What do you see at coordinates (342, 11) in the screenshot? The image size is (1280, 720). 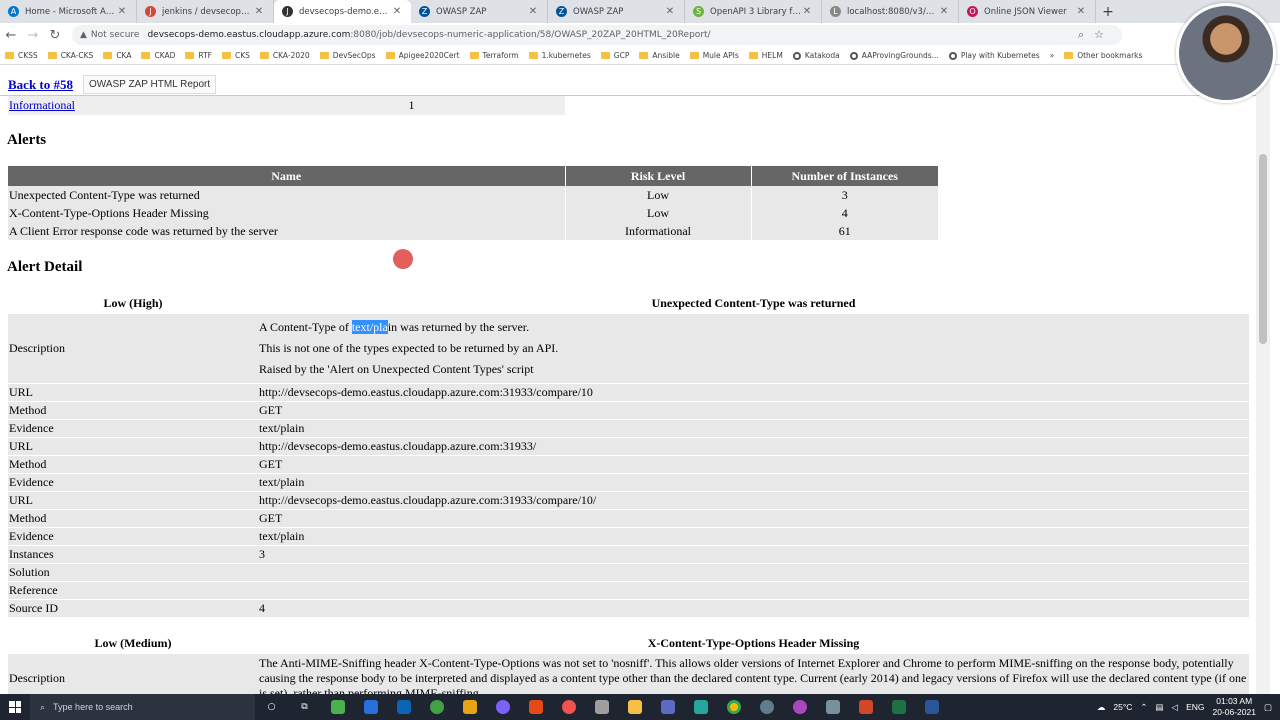 I see `browser-tab: Jdevsecops-demo.eastus.cloudapp✕` at bounding box center [342, 11].